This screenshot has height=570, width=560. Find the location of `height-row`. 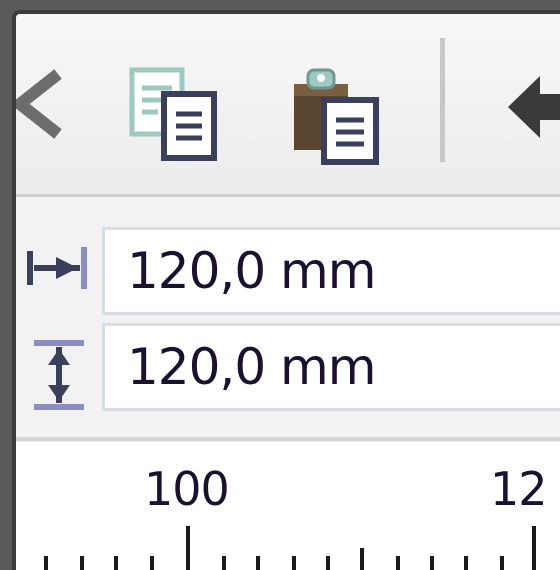

height-row is located at coordinates (58, 377).